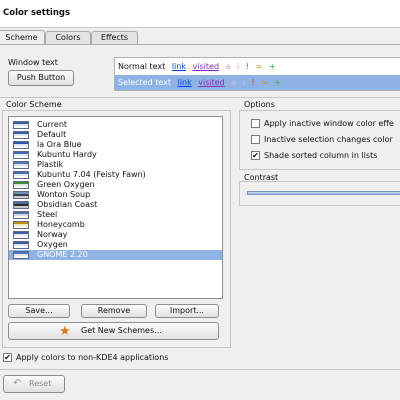 The image size is (400, 400). What do you see at coordinates (184, 82) in the screenshot?
I see `selected-link: link` at bounding box center [184, 82].